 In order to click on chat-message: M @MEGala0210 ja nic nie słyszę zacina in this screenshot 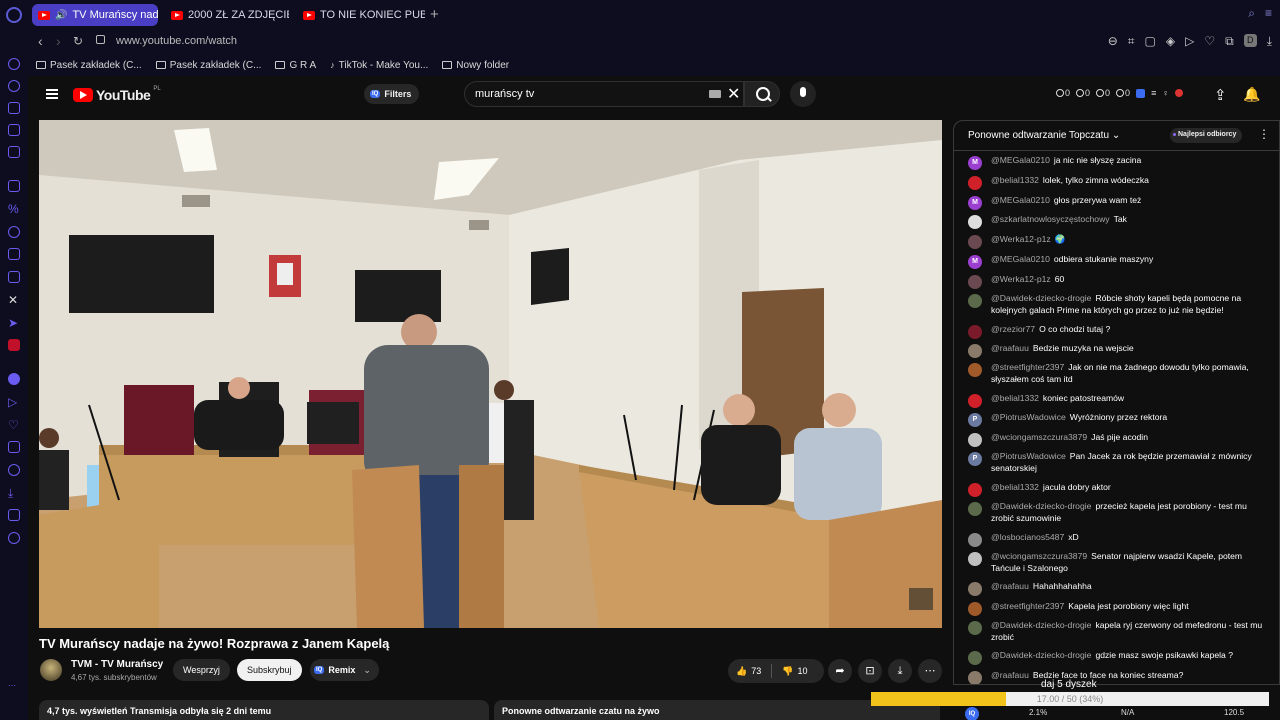, I will do `click(1116, 162)`.